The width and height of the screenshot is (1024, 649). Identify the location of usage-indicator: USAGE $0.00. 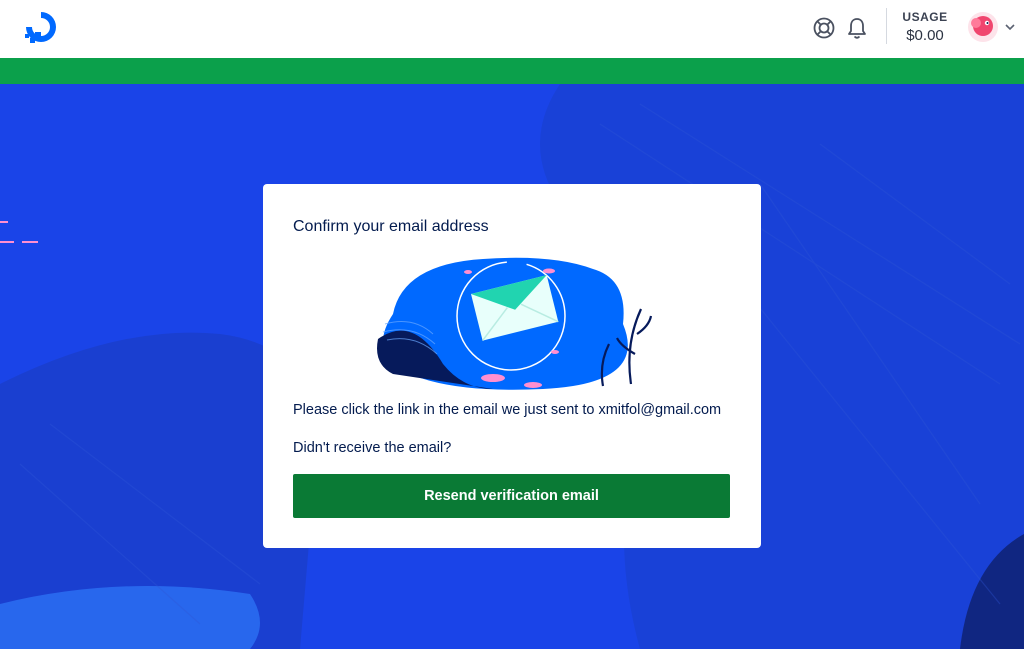
(925, 27).